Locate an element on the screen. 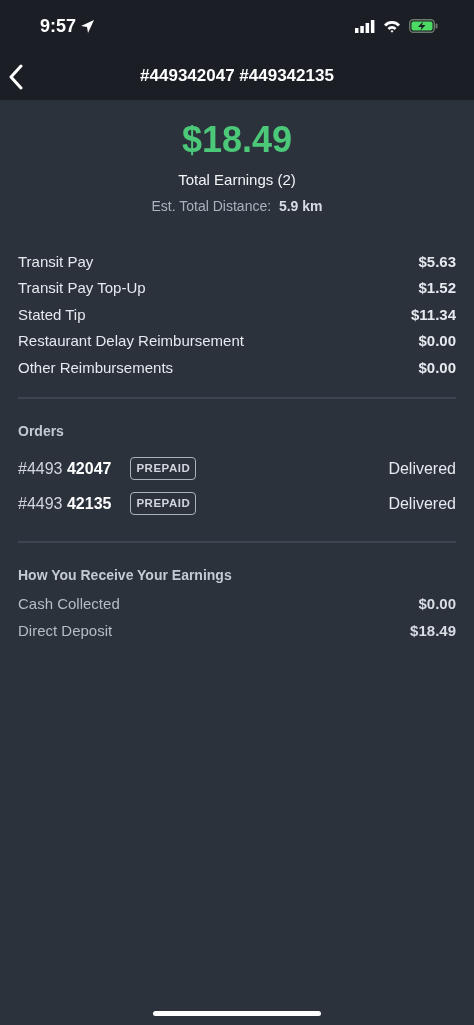  wifi-icon is located at coordinates (392, 26).